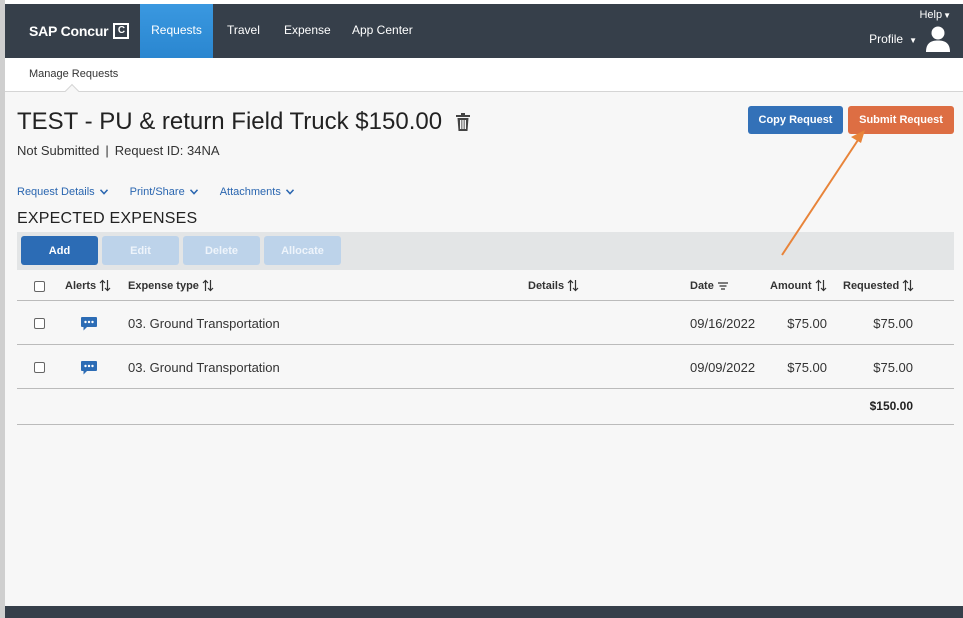 Image resolution: width=963 pixels, height=618 pixels. Describe the element at coordinates (484, 75) in the screenshot. I see `sub-nav: Manage Requests` at that location.